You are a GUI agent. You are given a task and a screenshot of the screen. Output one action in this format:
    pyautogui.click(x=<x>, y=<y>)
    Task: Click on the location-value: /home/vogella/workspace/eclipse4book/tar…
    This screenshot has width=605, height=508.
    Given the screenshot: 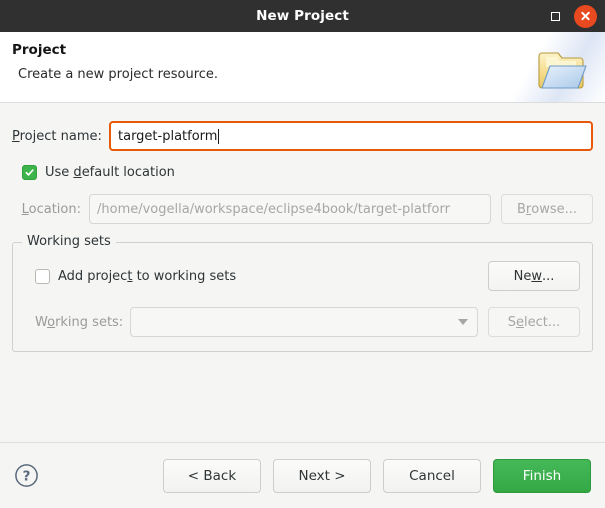 What is the action you would take?
    pyautogui.click(x=273, y=209)
    